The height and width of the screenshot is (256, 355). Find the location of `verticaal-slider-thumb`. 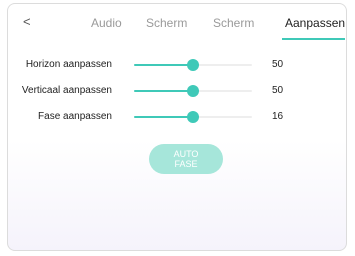

verticaal-slider-thumb is located at coordinates (193, 91).